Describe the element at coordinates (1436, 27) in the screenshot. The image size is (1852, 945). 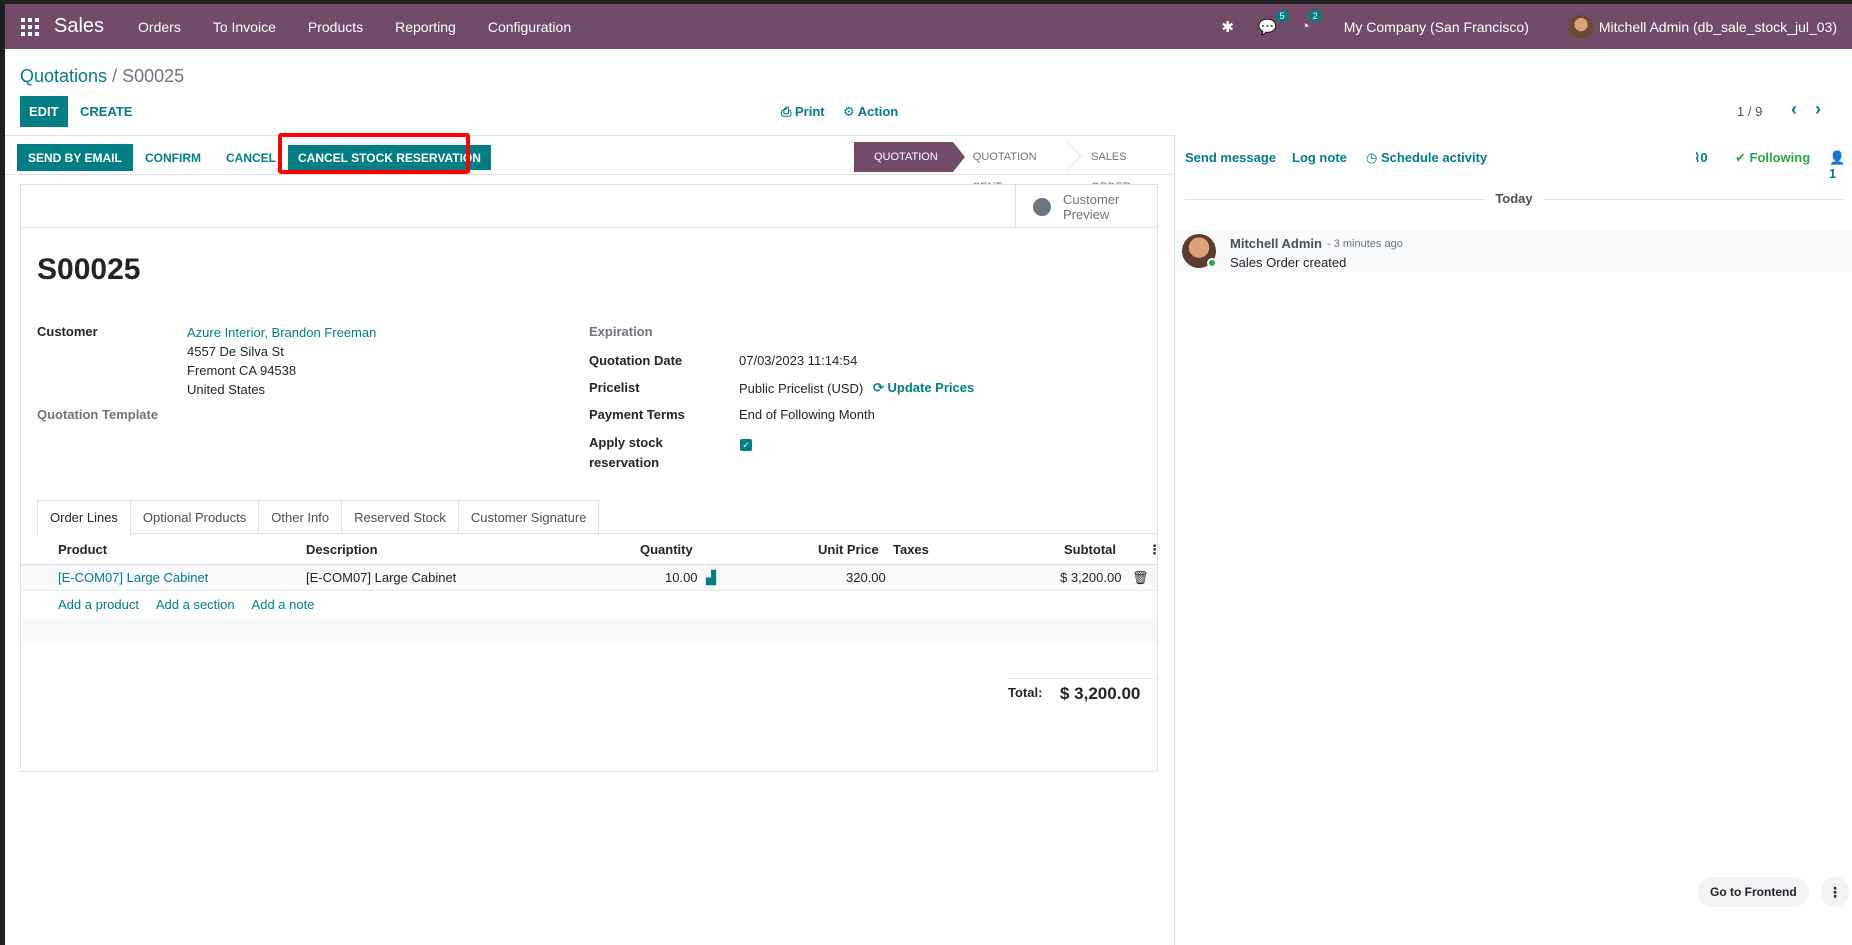
I see `company-switcher: My Company (San Francisco)` at that location.